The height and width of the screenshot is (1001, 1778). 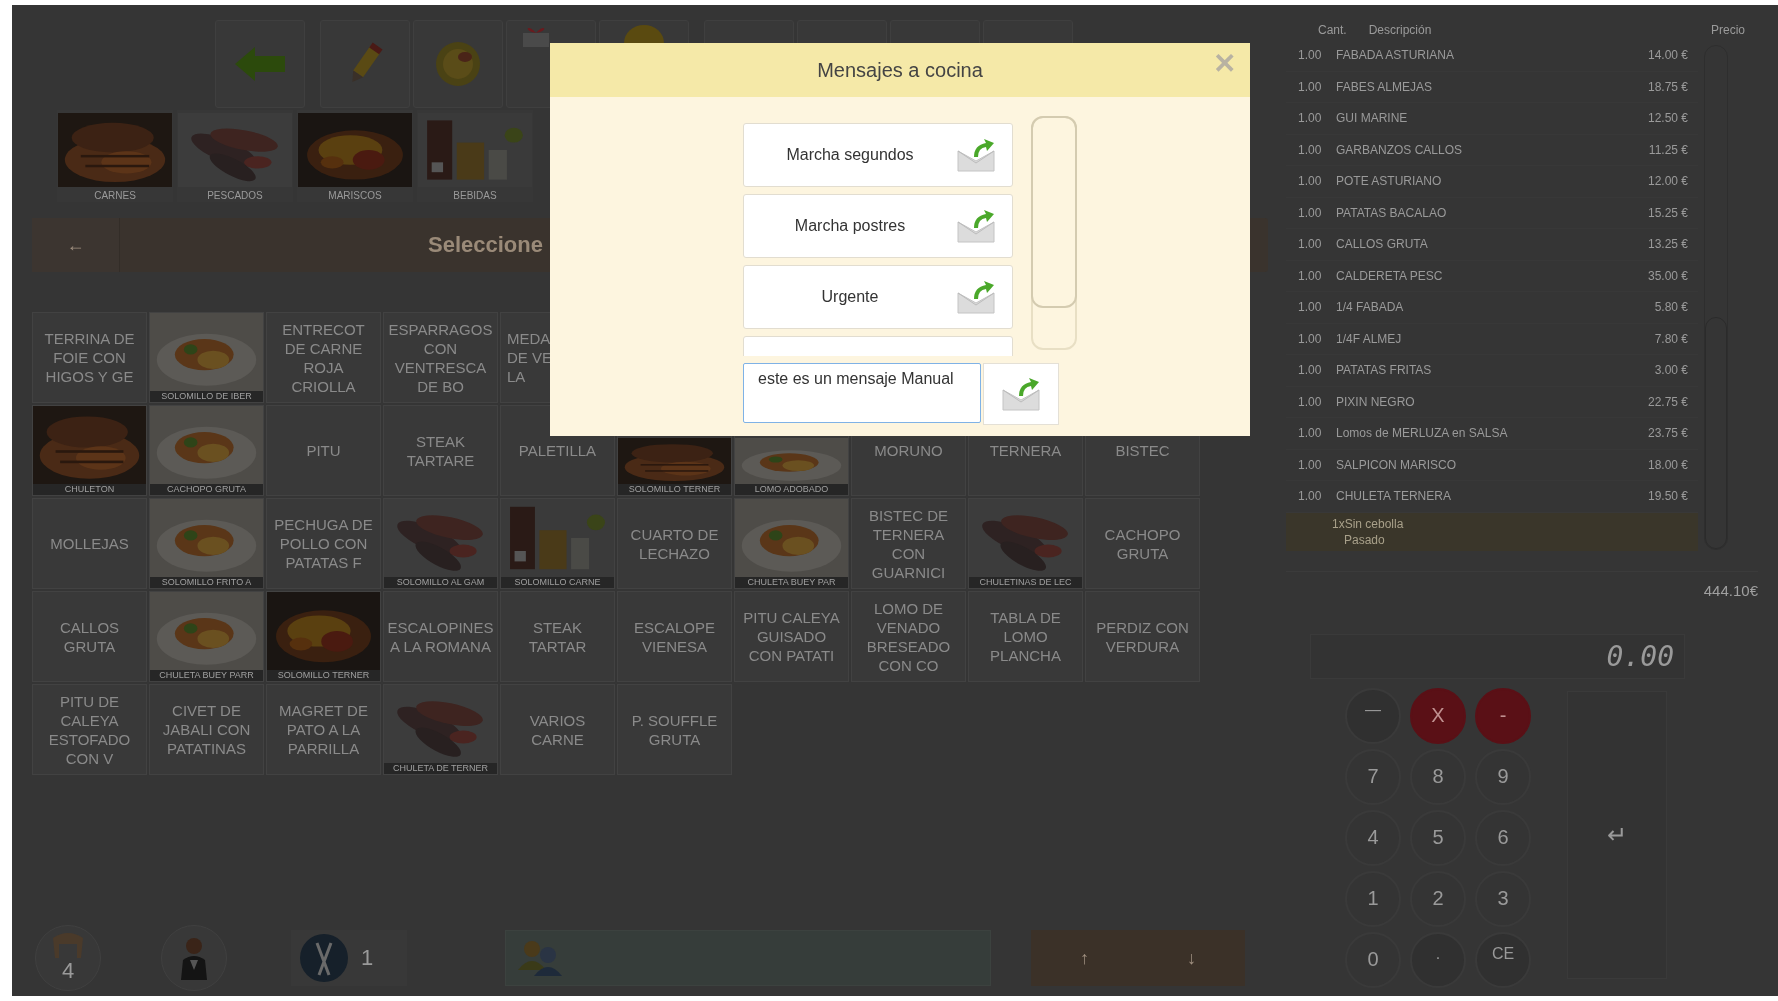 I want to click on product-button: CHULETA BUEY PARR, so click(x=206, y=636).